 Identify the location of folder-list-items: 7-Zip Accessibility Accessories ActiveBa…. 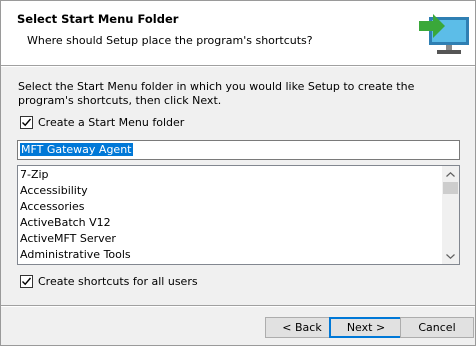
(75, 215).